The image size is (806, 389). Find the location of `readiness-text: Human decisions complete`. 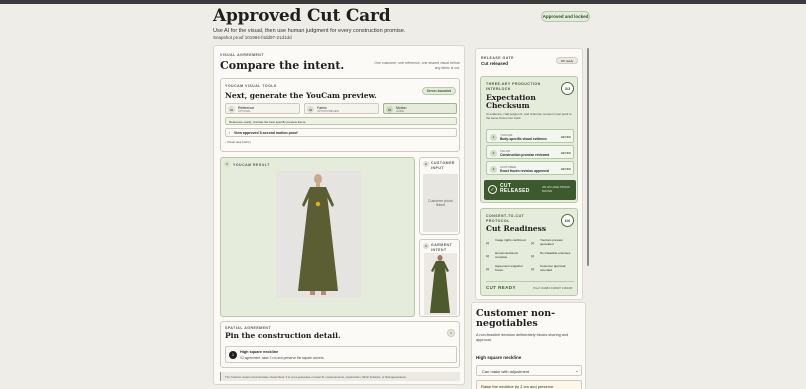

readiness-text: Human decisions complete is located at coordinates (507, 255).